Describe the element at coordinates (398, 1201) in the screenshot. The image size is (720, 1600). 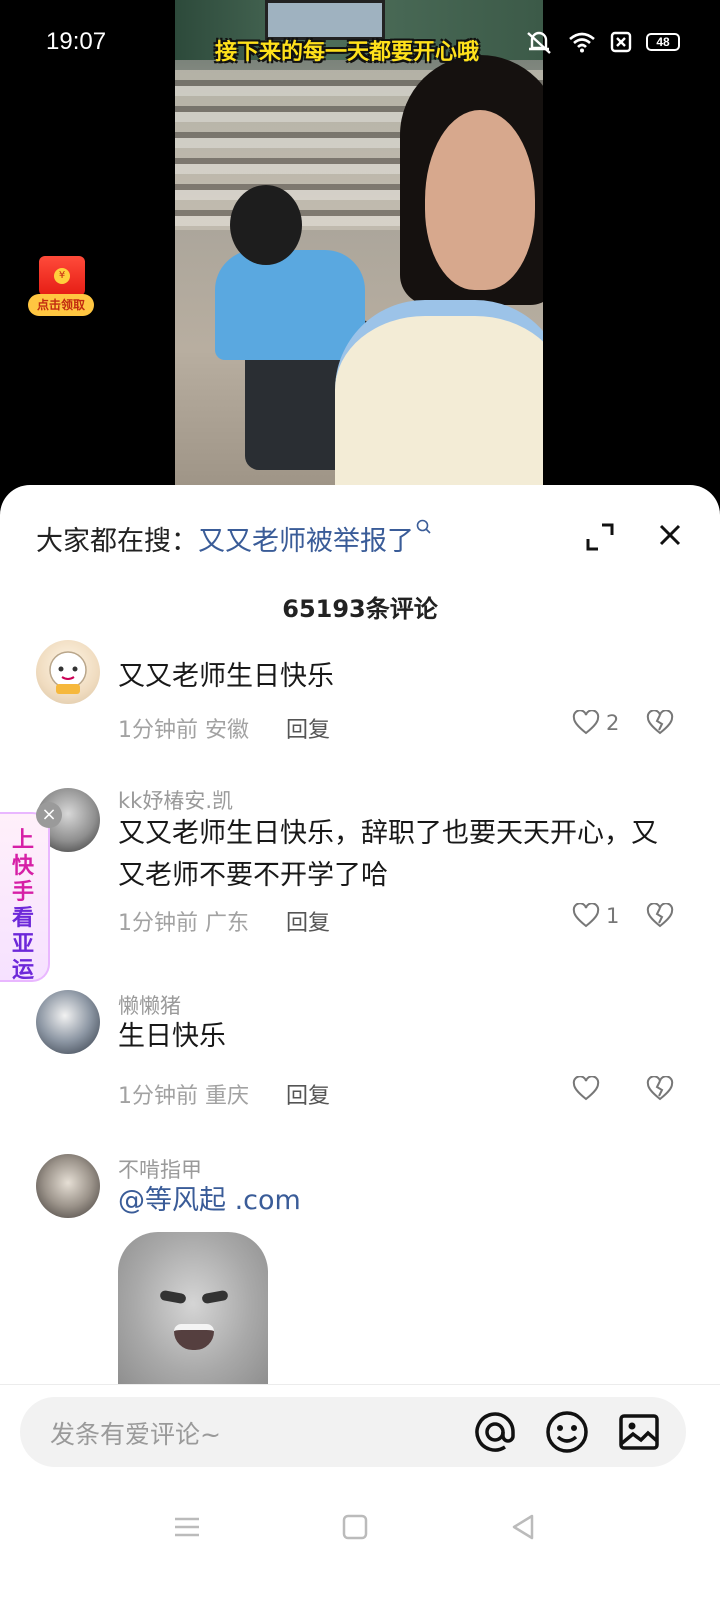
I see `comment-text: @等风起 .com` at that location.